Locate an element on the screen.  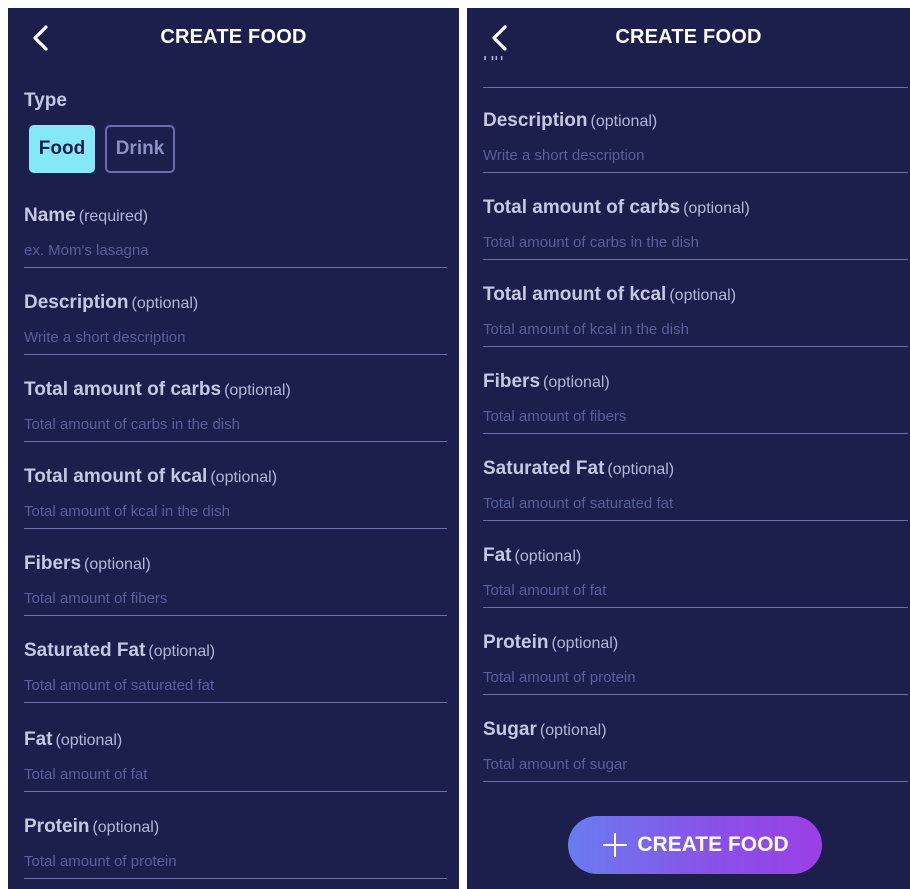
name-field: Name (required) ex. Mom's lasagna is located at coordinates (235, 246).